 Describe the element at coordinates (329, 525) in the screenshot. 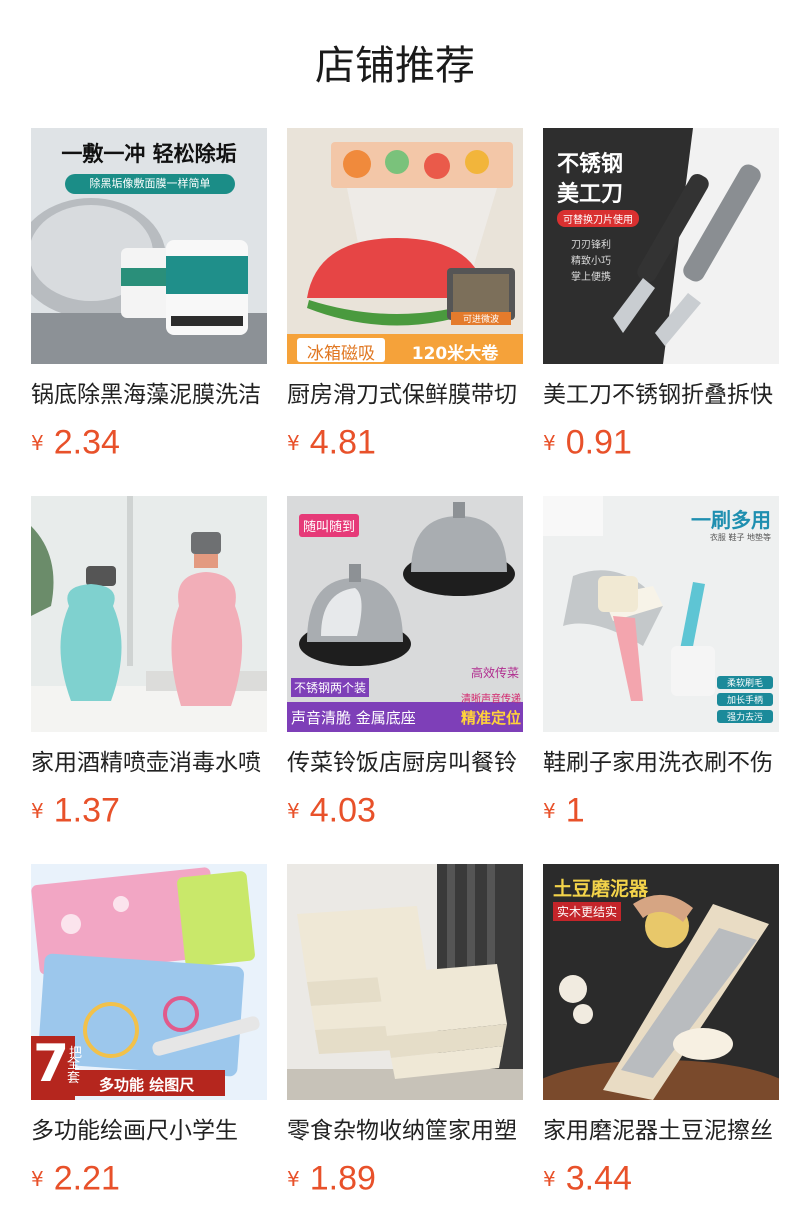

I see `image-corner-label: 随叫随到` at that location.